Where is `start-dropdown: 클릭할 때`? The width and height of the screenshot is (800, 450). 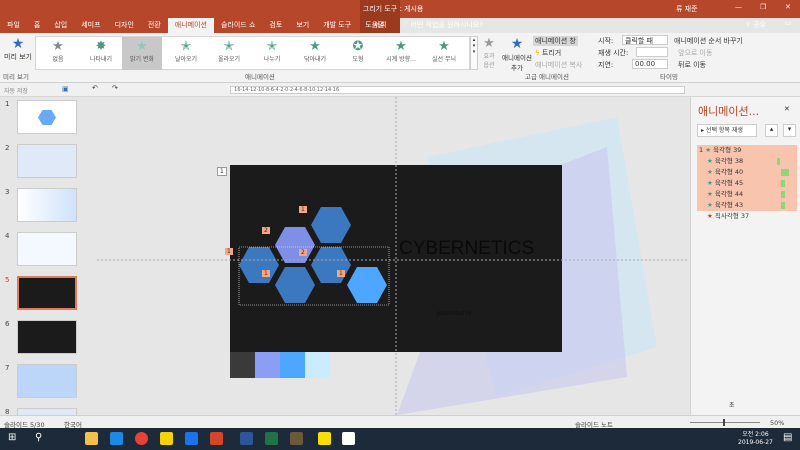 start-dropdown: 클릭할 때 is located at coordinates (645, 40).